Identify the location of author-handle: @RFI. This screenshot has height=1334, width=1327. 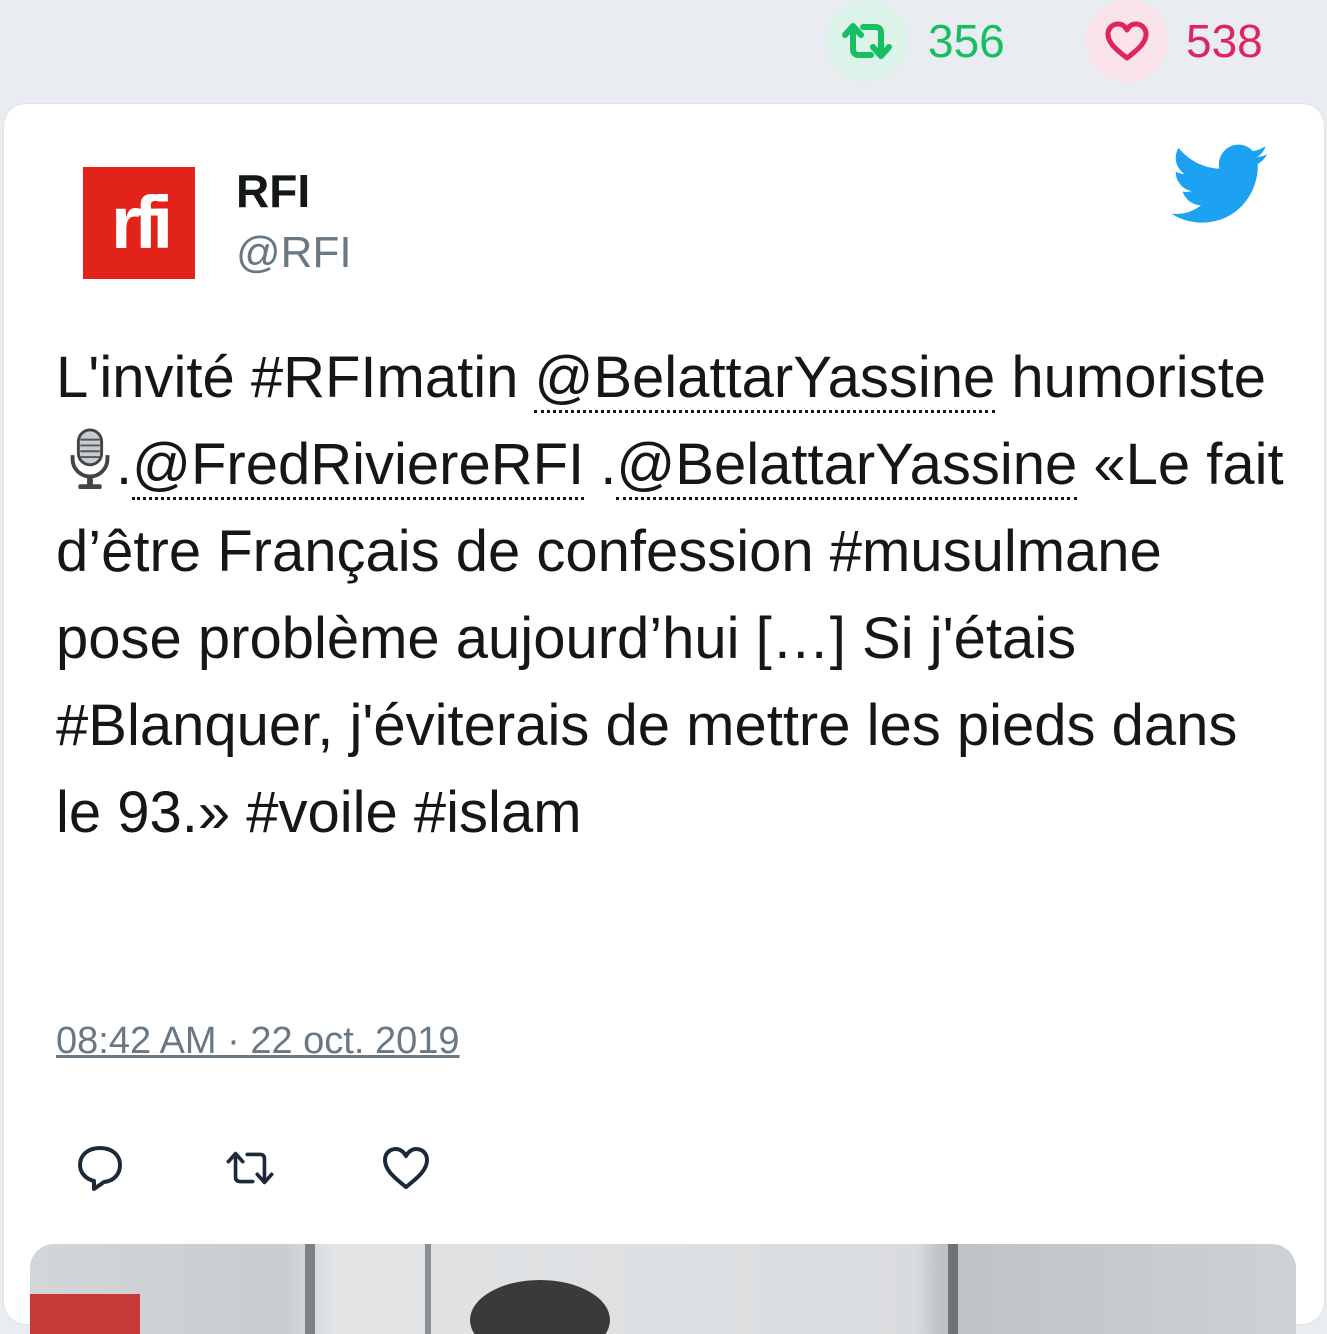
(294, 253).